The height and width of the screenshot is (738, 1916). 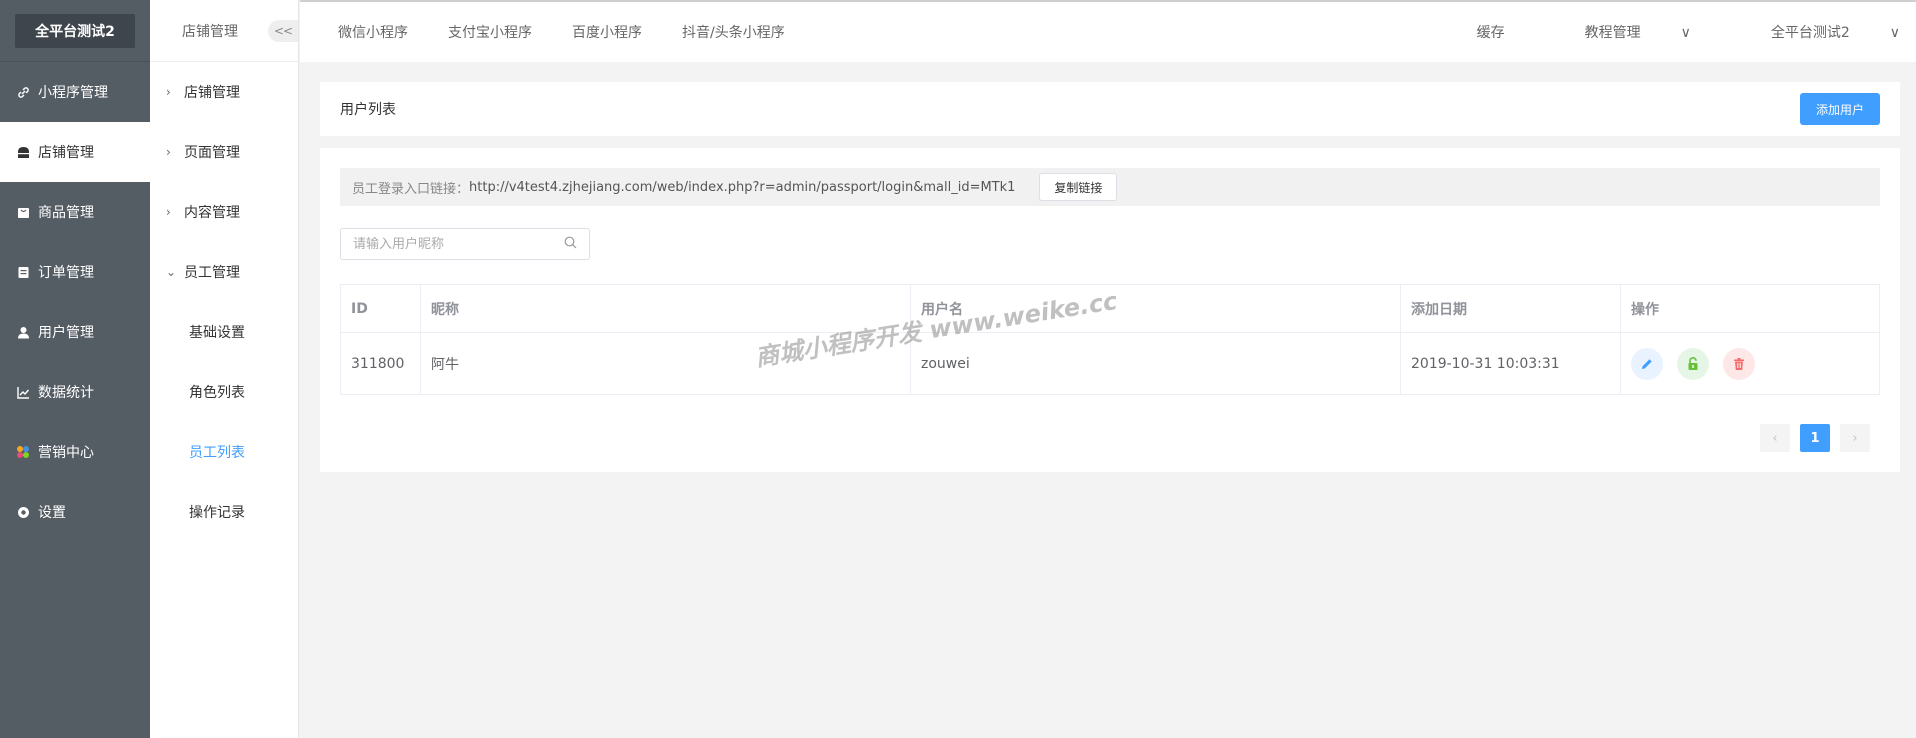 I want to click on column-header-id: ID, so click(x=380, y=308).